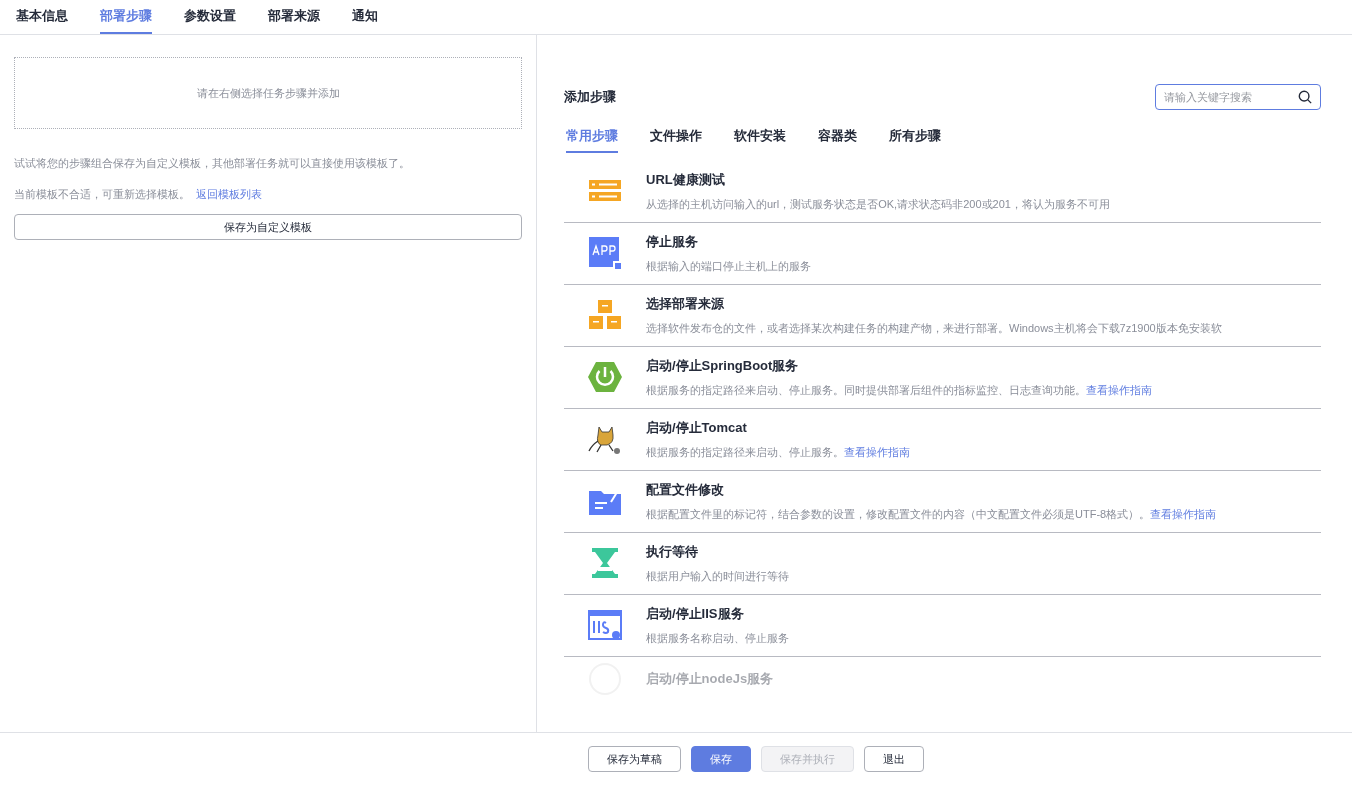 The height and width of the screenshot is (785, 1352). What do you see at coordinates (212, 163) in the screenshot?
I see `hint-text: 试试将您的步骤组合保存为自定义模板，其他部署任务就可以直接使用该模板了。` at bounding box center [212, 163].